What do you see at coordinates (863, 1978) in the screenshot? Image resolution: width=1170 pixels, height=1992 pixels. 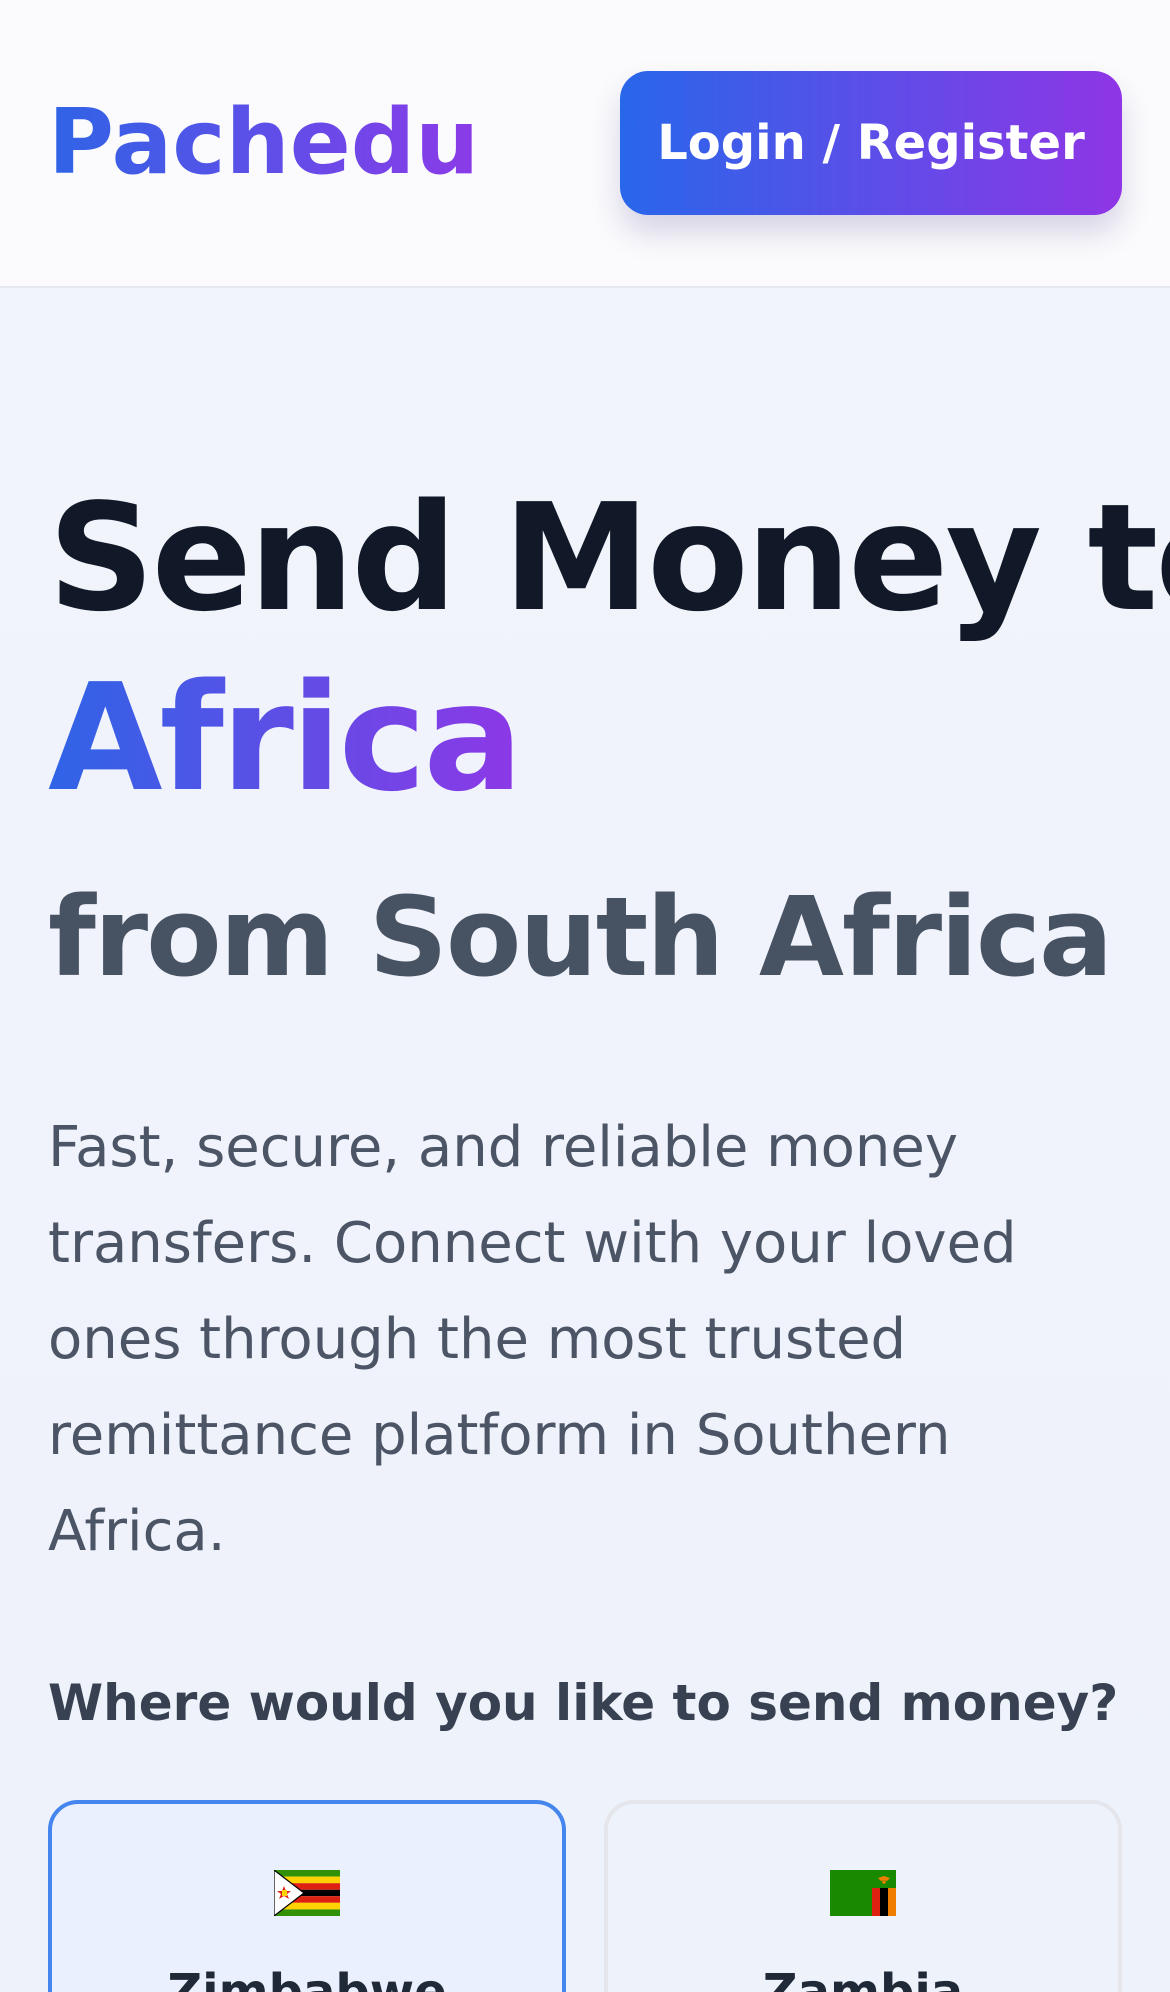 I see `country-name-zambia: Zambia` at bounding box center [863, 1978].